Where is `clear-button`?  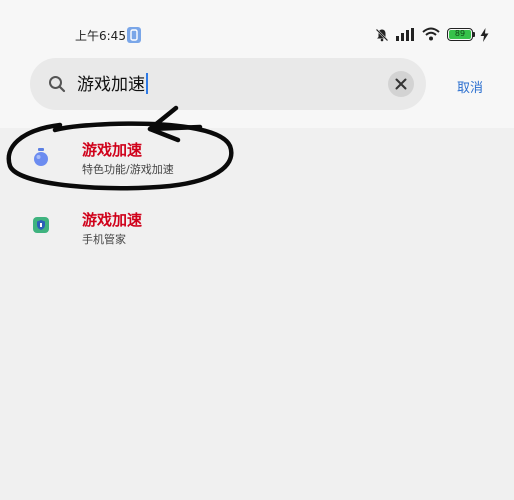 clear-button is located at coordinates (401, 84).